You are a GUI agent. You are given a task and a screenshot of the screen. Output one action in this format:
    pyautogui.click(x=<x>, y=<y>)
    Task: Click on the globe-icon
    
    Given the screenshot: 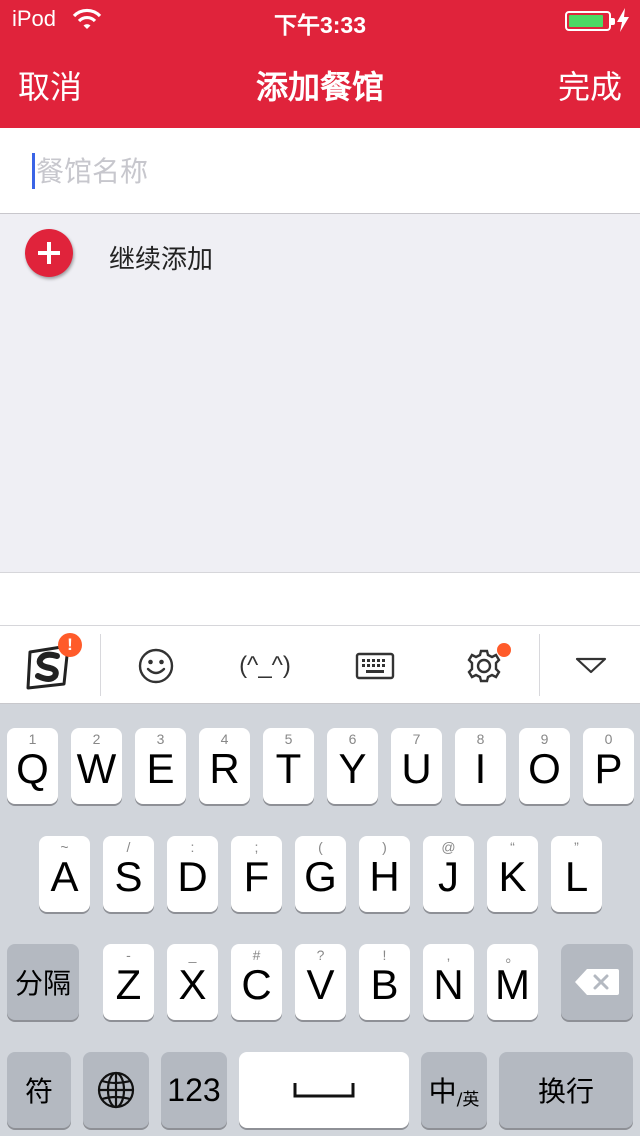 What is the action you would take?
    pyautogui.click(x=116, y=1090)
    